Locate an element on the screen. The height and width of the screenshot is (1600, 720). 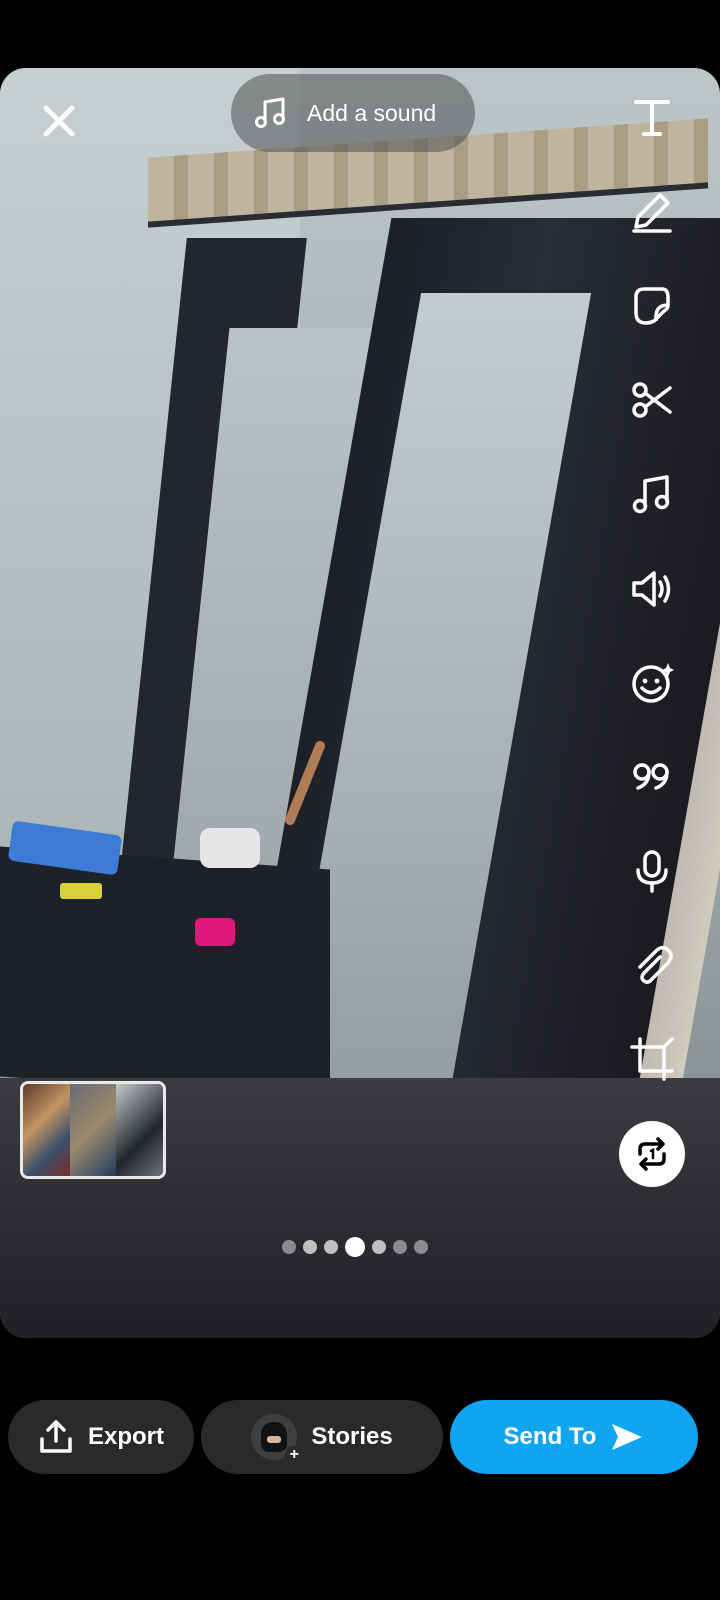
loop-icon is located at coordinates (652, 1154).